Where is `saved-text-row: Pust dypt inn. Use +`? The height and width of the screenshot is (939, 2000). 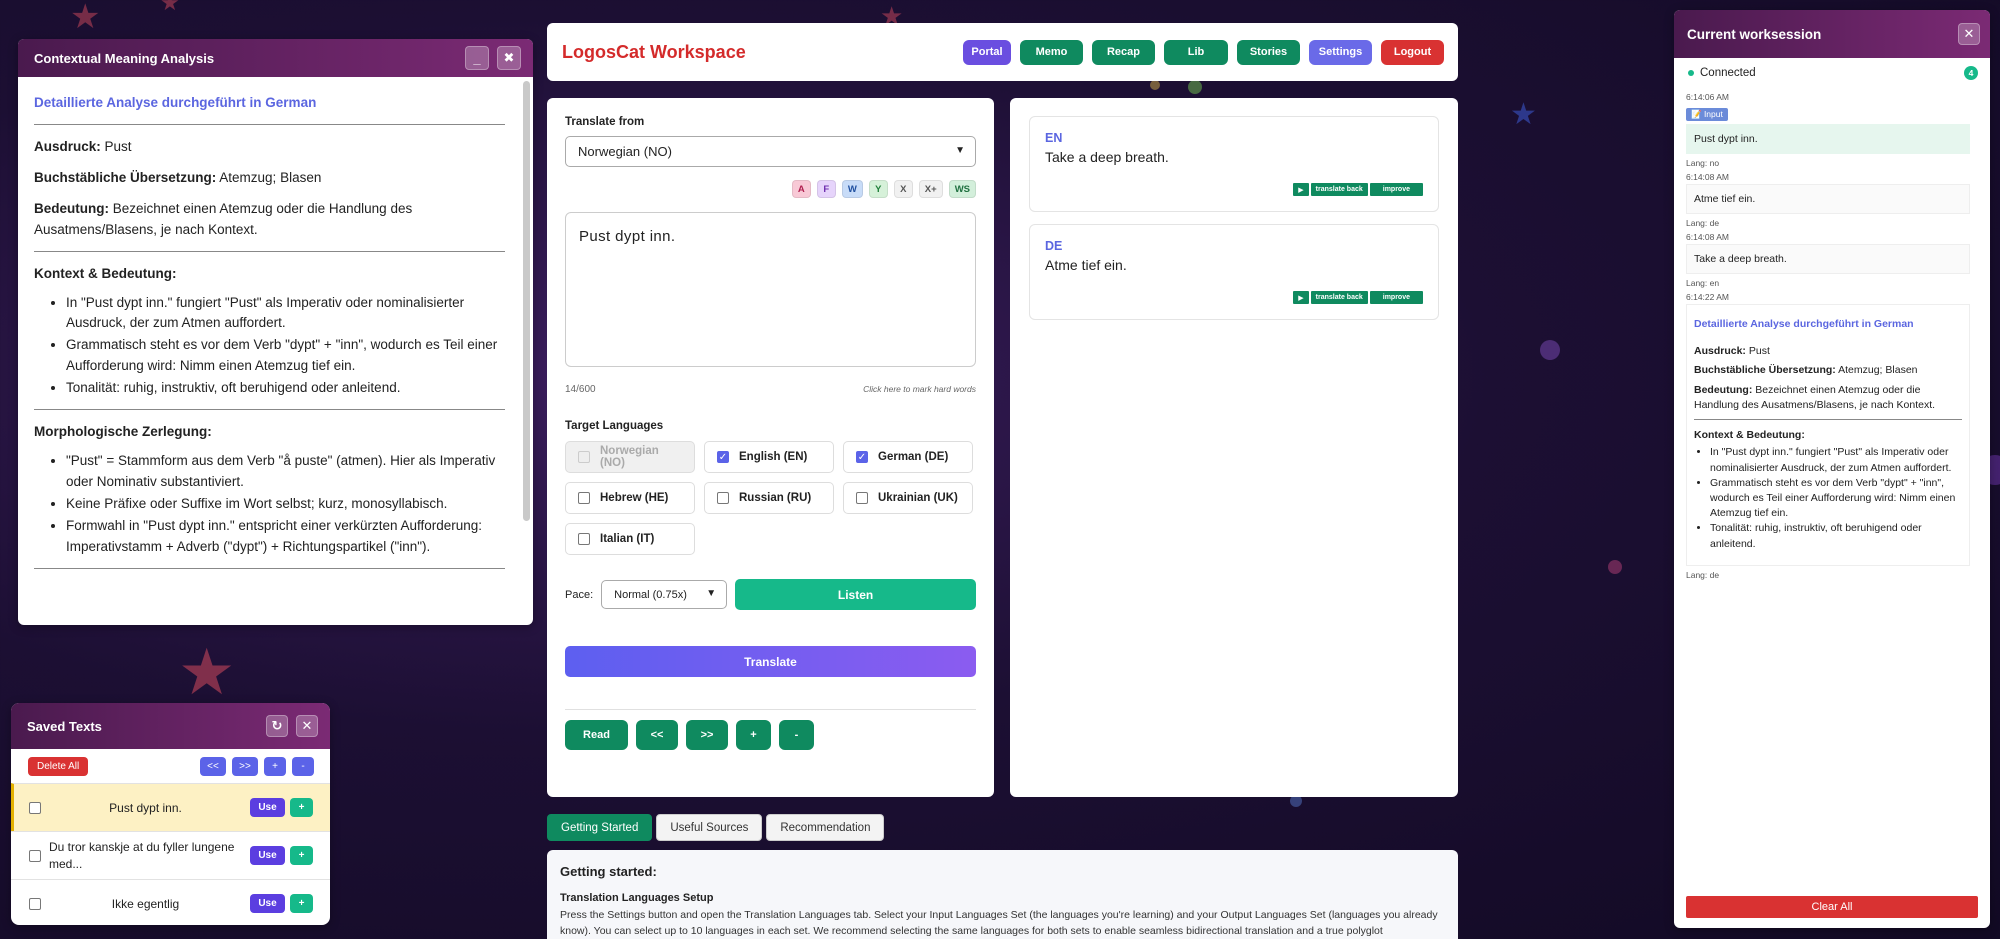 saved-text-row: Pust dypt inn. Use + is located at coordinates (170, 807).